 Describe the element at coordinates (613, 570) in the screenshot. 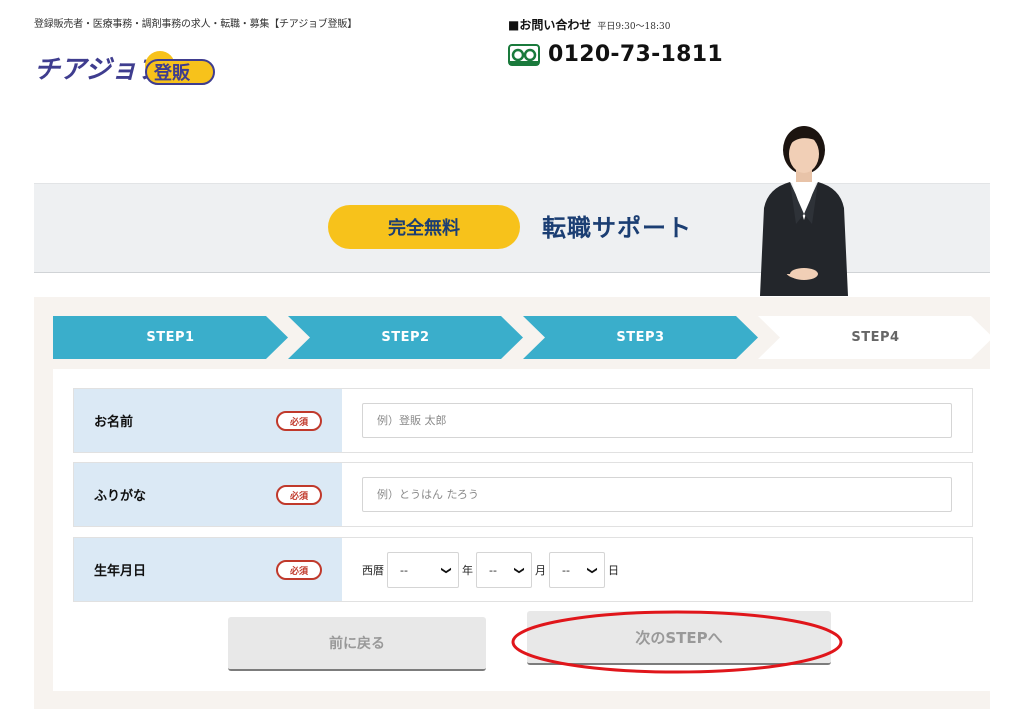

I see `day-unit: 日` at that location.